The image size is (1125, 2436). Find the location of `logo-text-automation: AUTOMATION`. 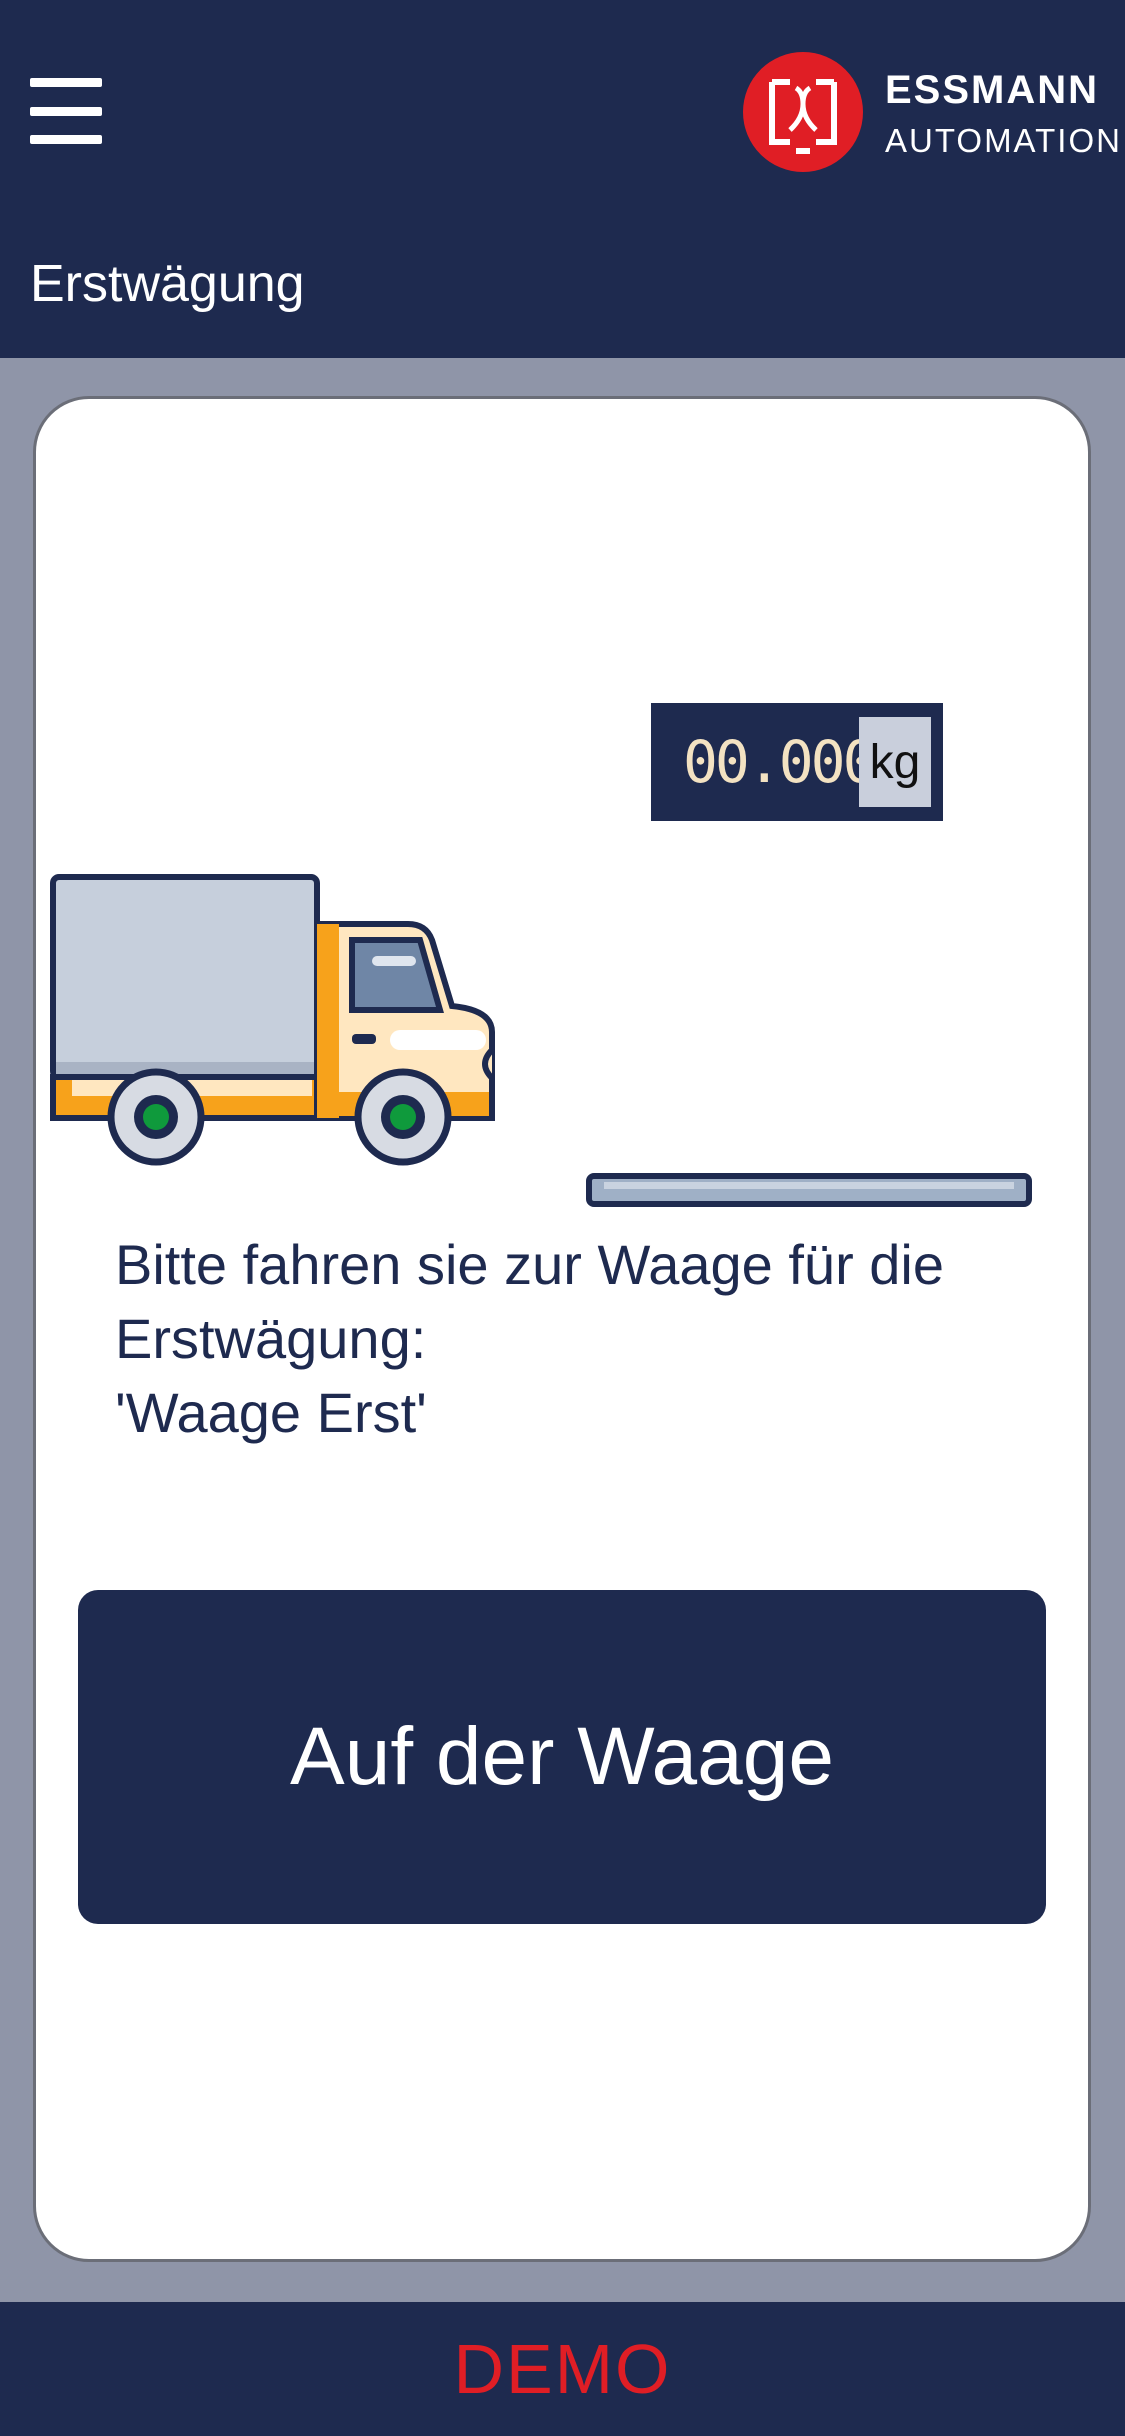

logo-text-automation: AUTOMATION is located at coordinates (1003, 140).